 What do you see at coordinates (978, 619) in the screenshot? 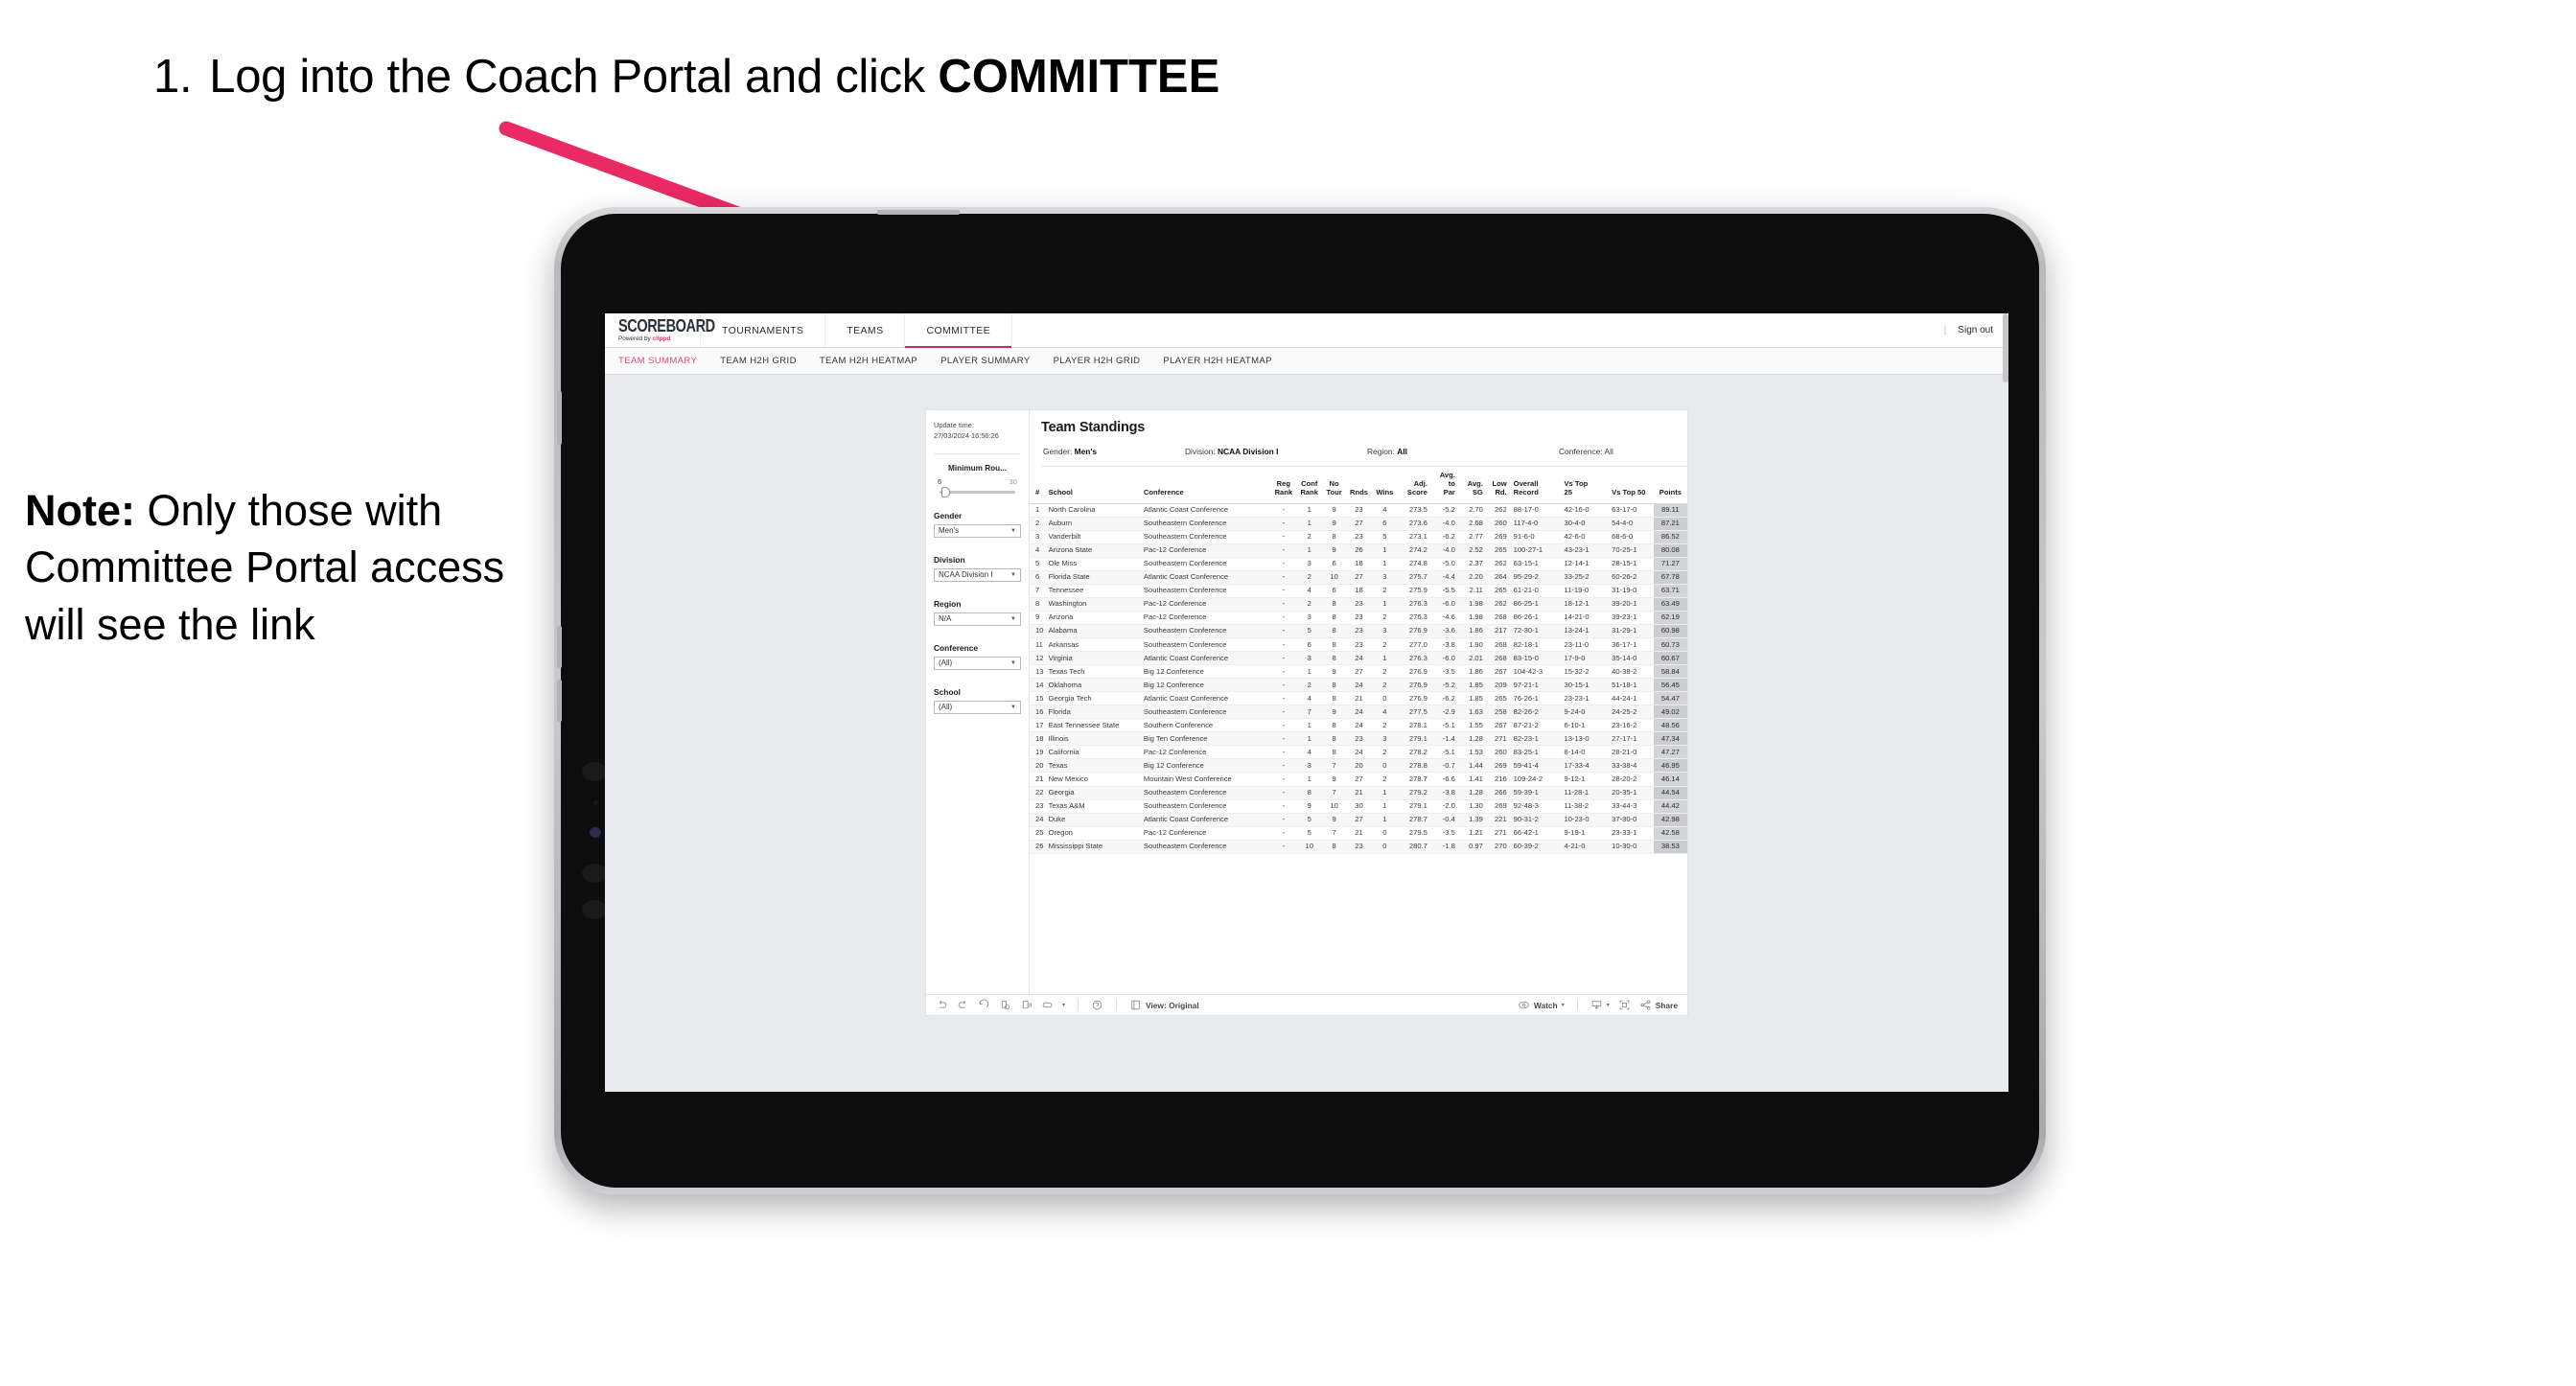
I see `filter-region-select: N/A ▼` at bounding box center [978, 619].